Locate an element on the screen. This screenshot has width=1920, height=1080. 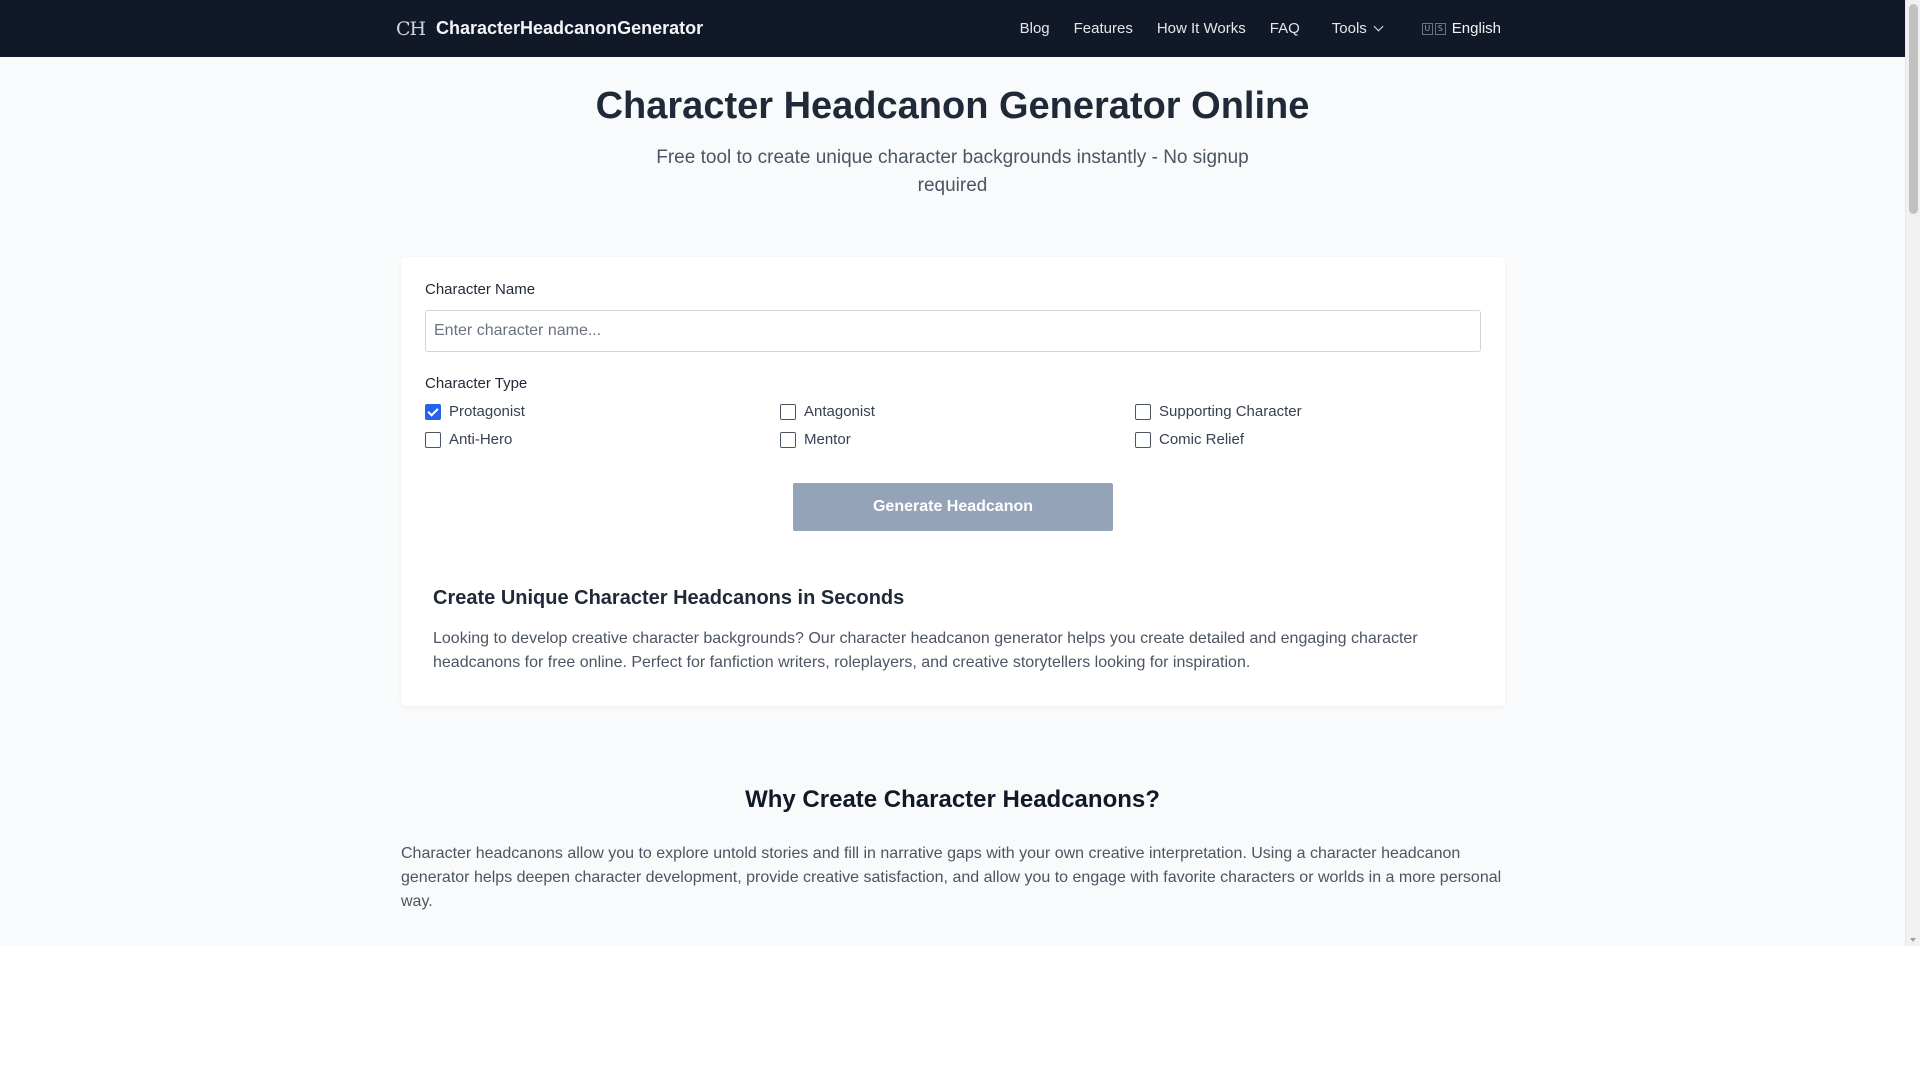
option-anti-hero: Anti-Hero is located at coordinates (468, 439).